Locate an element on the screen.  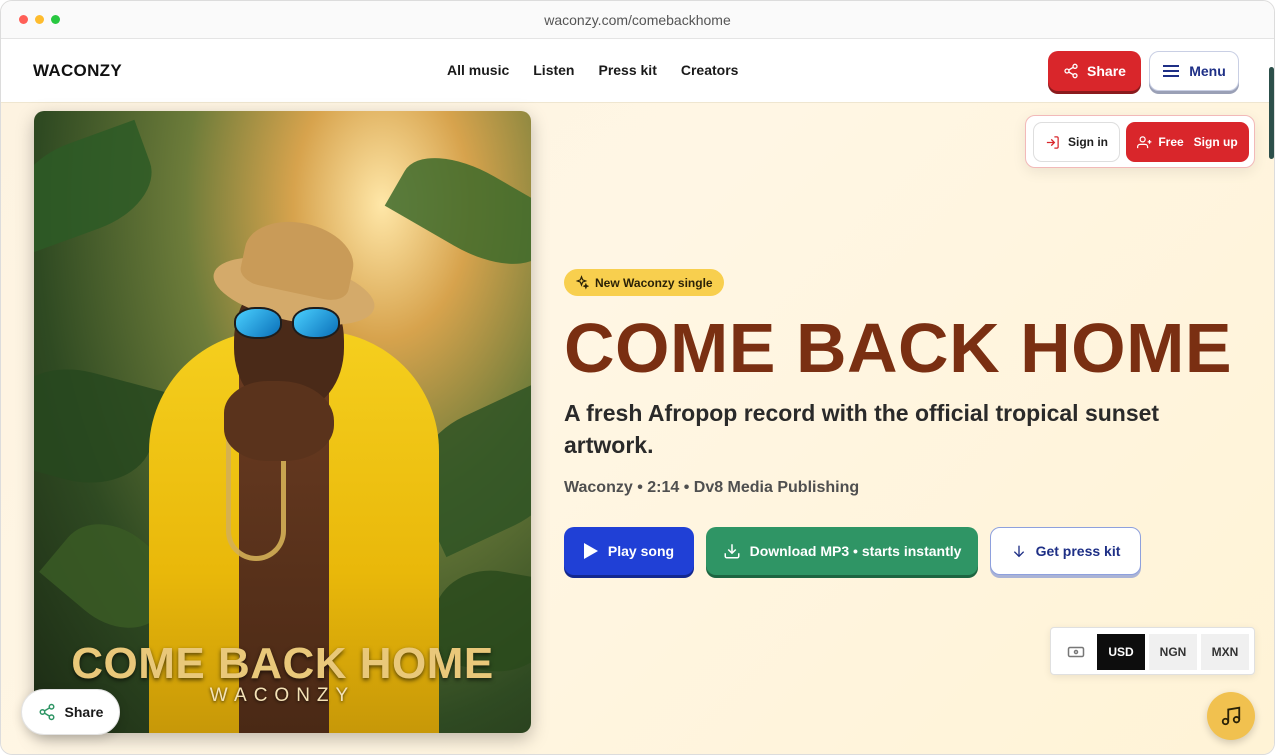
nav-press-kit: Press kit is located at coordinates (627, 70).